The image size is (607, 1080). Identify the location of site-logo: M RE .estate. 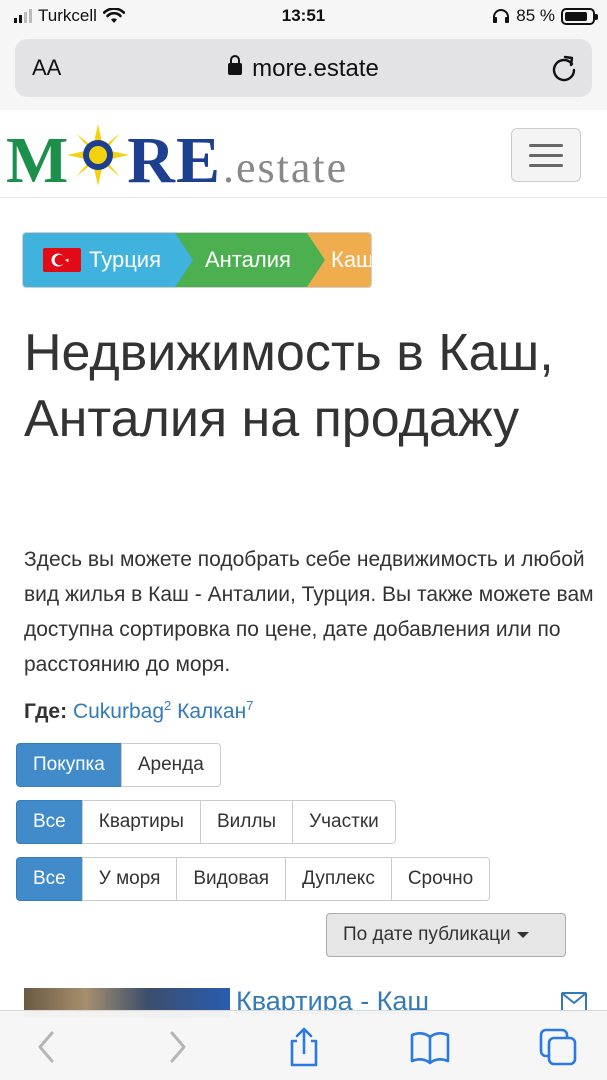
(177, 159).